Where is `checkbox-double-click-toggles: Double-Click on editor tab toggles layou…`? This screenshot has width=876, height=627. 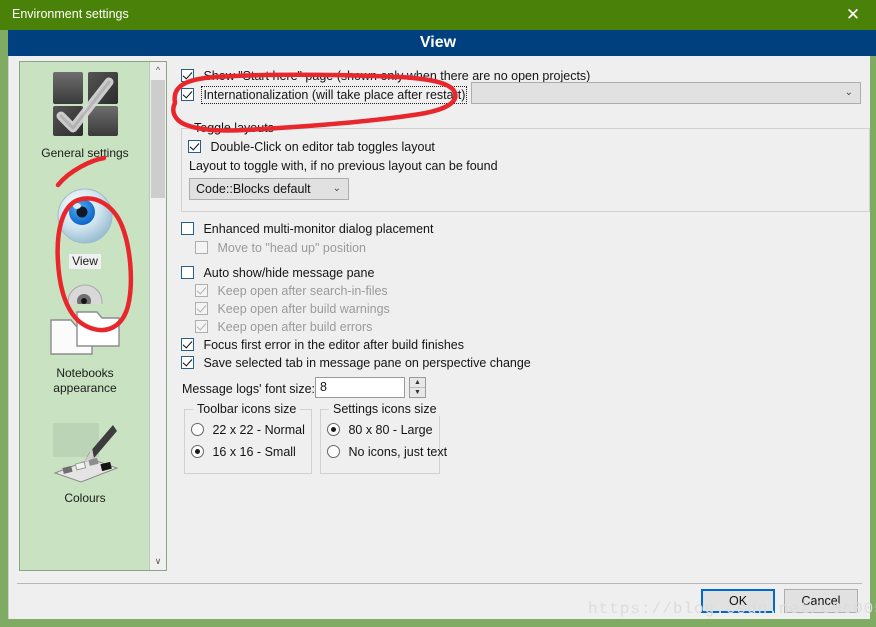 checkbox-double-click-toggles: Double-Click on editor tab toggles layou… is located at coordinates (311, 147).